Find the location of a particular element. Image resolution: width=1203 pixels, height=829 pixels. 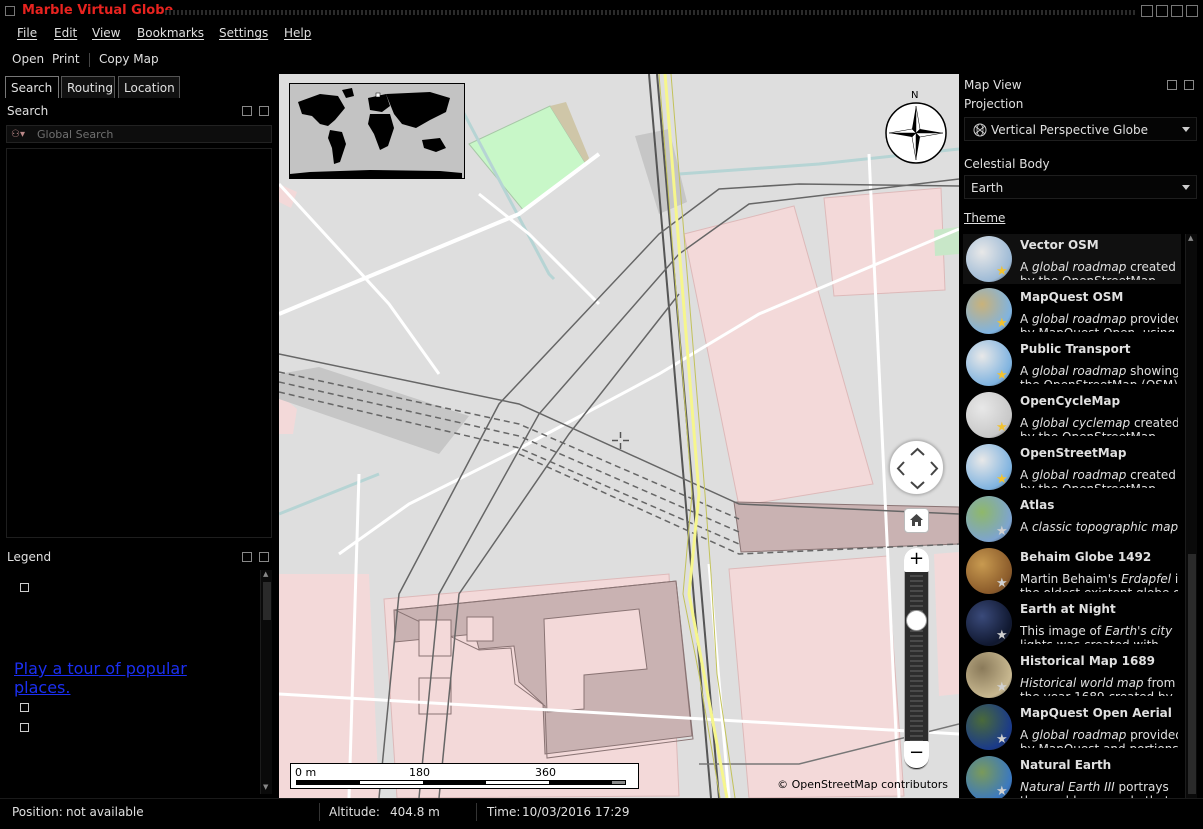

toolbar-separator is located at coordinates (89, 60).